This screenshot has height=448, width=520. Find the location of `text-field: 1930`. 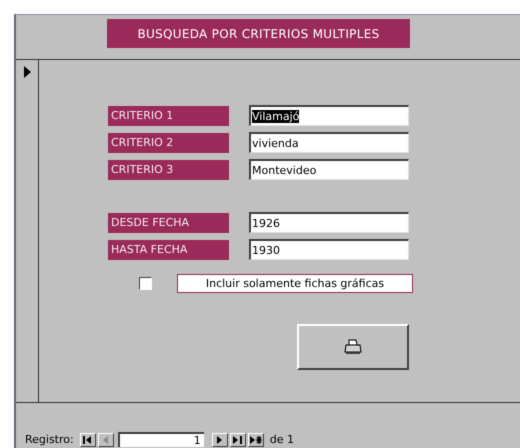

text-field: 1930 is located at coordinates (329, 249).